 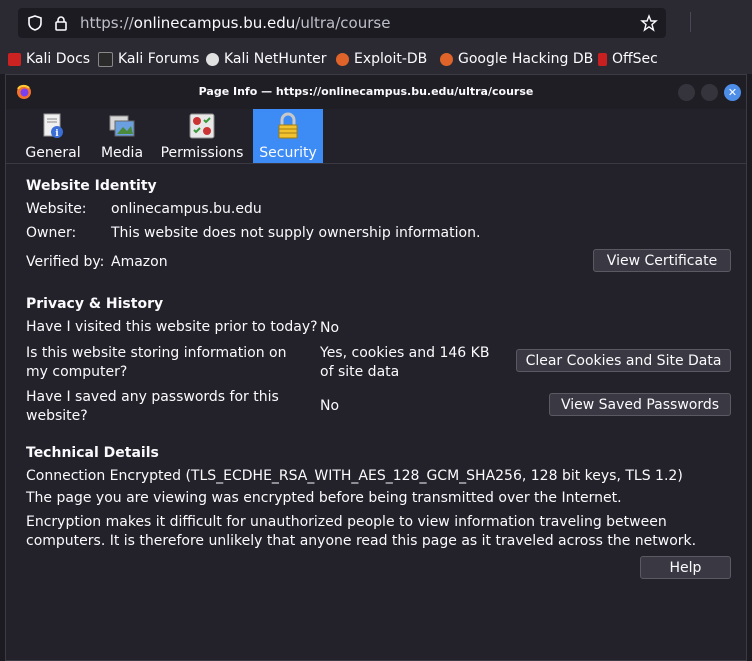 What do you see at coordinates (649, 23) in the screenshot?
I see `star-icon` at bounding box center [649, 23].